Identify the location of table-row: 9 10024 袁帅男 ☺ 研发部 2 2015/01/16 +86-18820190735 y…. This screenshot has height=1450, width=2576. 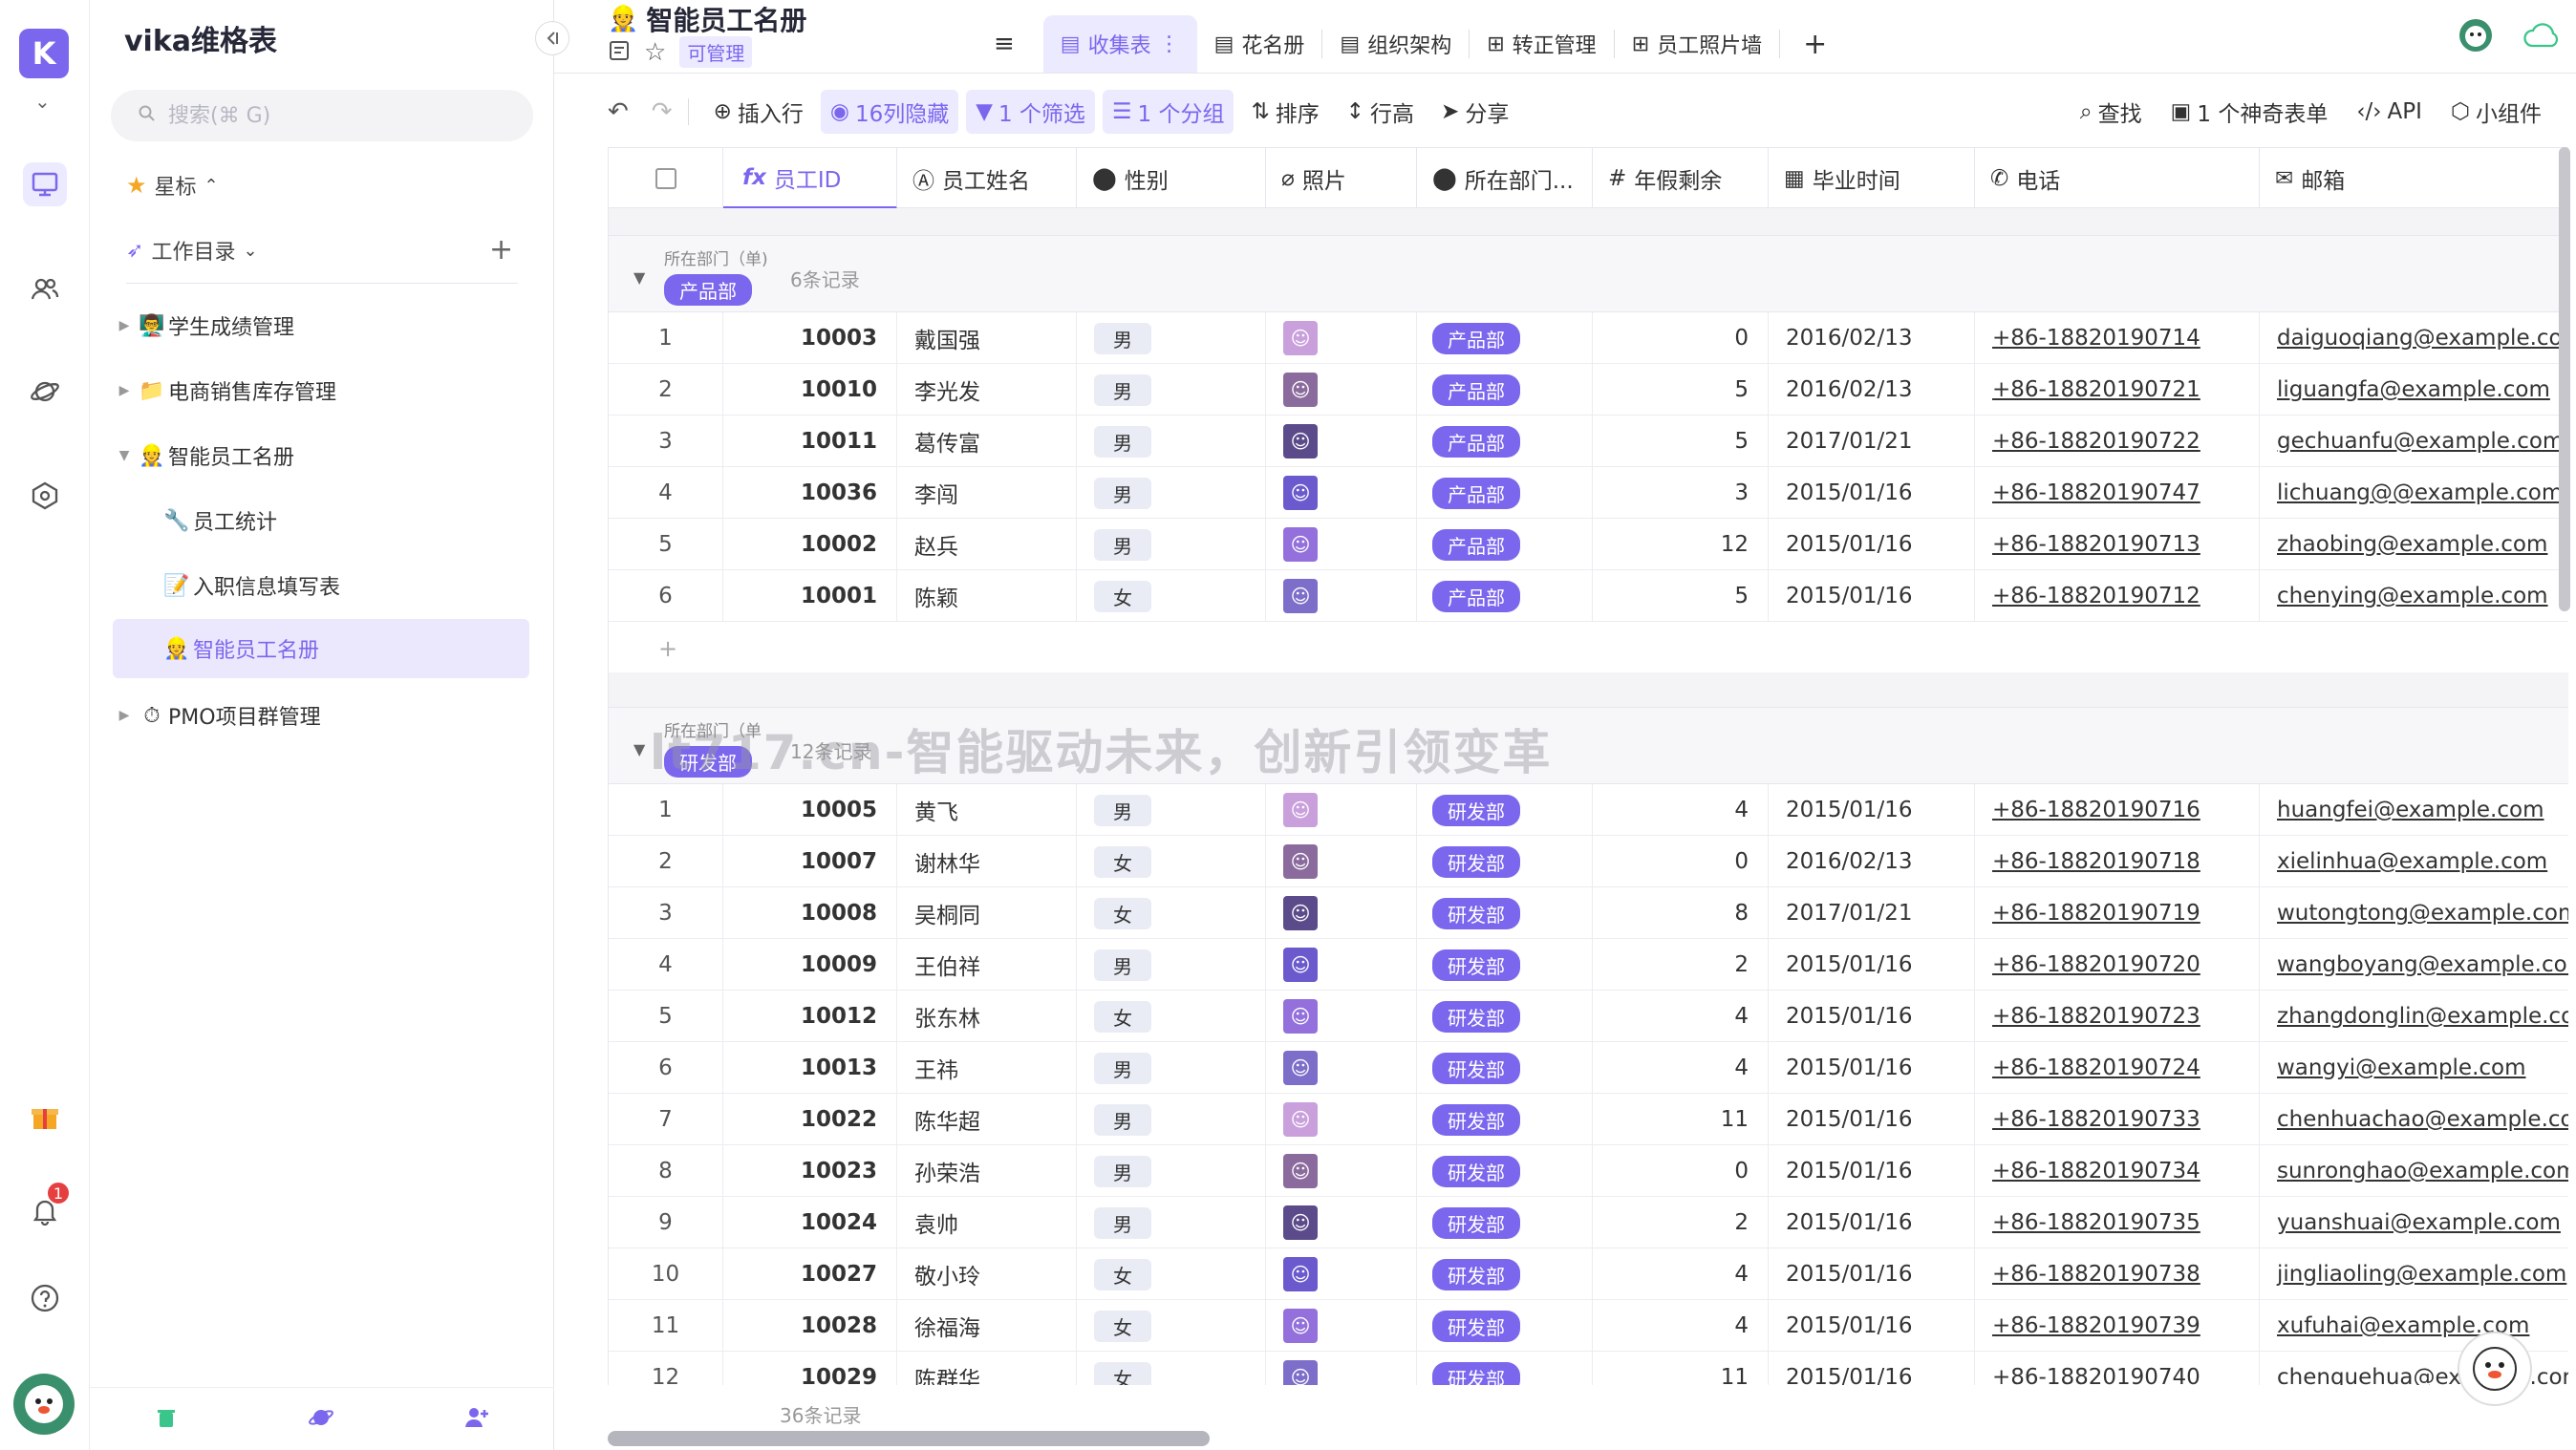
(1588, 1222).